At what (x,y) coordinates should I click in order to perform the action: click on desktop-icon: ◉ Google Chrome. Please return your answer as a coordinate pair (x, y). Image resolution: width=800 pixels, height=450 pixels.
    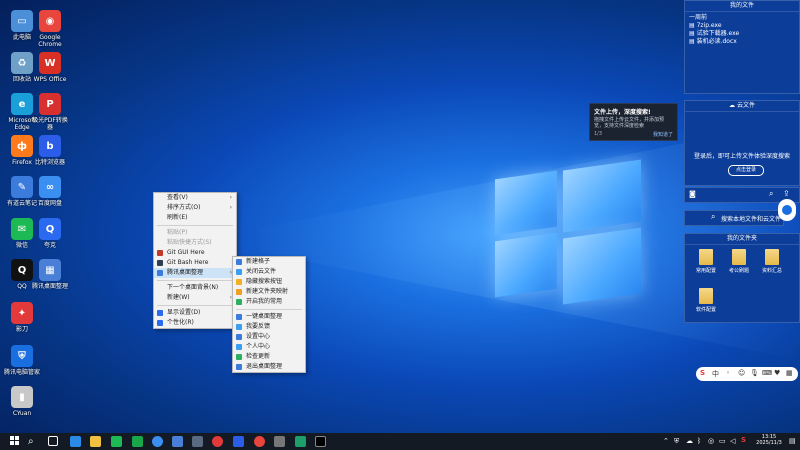
    Looking at the image, I should click on (50, 29).